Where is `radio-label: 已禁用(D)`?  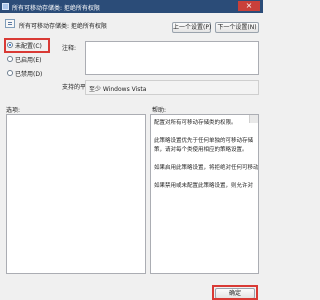
radio-label: 已禁用(D) is located at coordinates (29, 74).